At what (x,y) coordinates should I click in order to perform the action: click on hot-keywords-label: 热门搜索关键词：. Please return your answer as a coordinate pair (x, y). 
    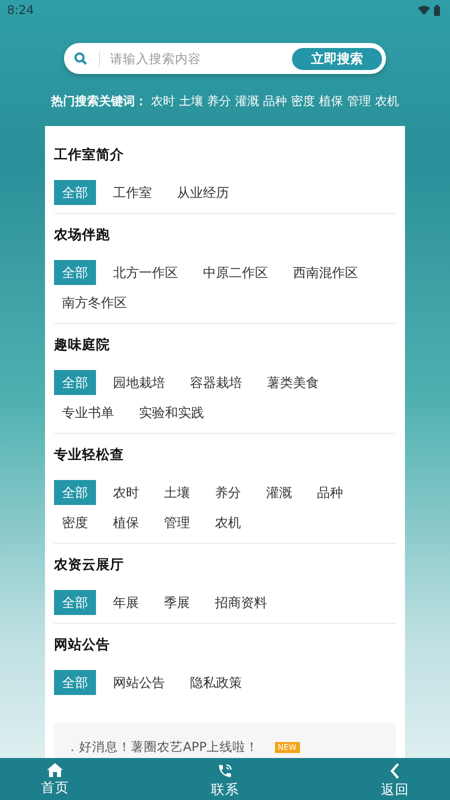
    Looking at the image, I should click on (99, 101).